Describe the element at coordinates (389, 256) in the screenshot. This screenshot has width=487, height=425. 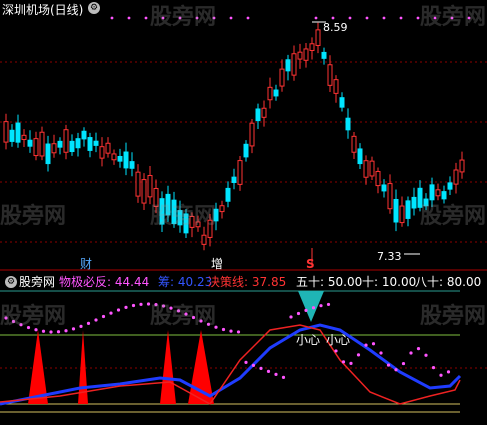
I see `low-price-label: 7.33` at that location.